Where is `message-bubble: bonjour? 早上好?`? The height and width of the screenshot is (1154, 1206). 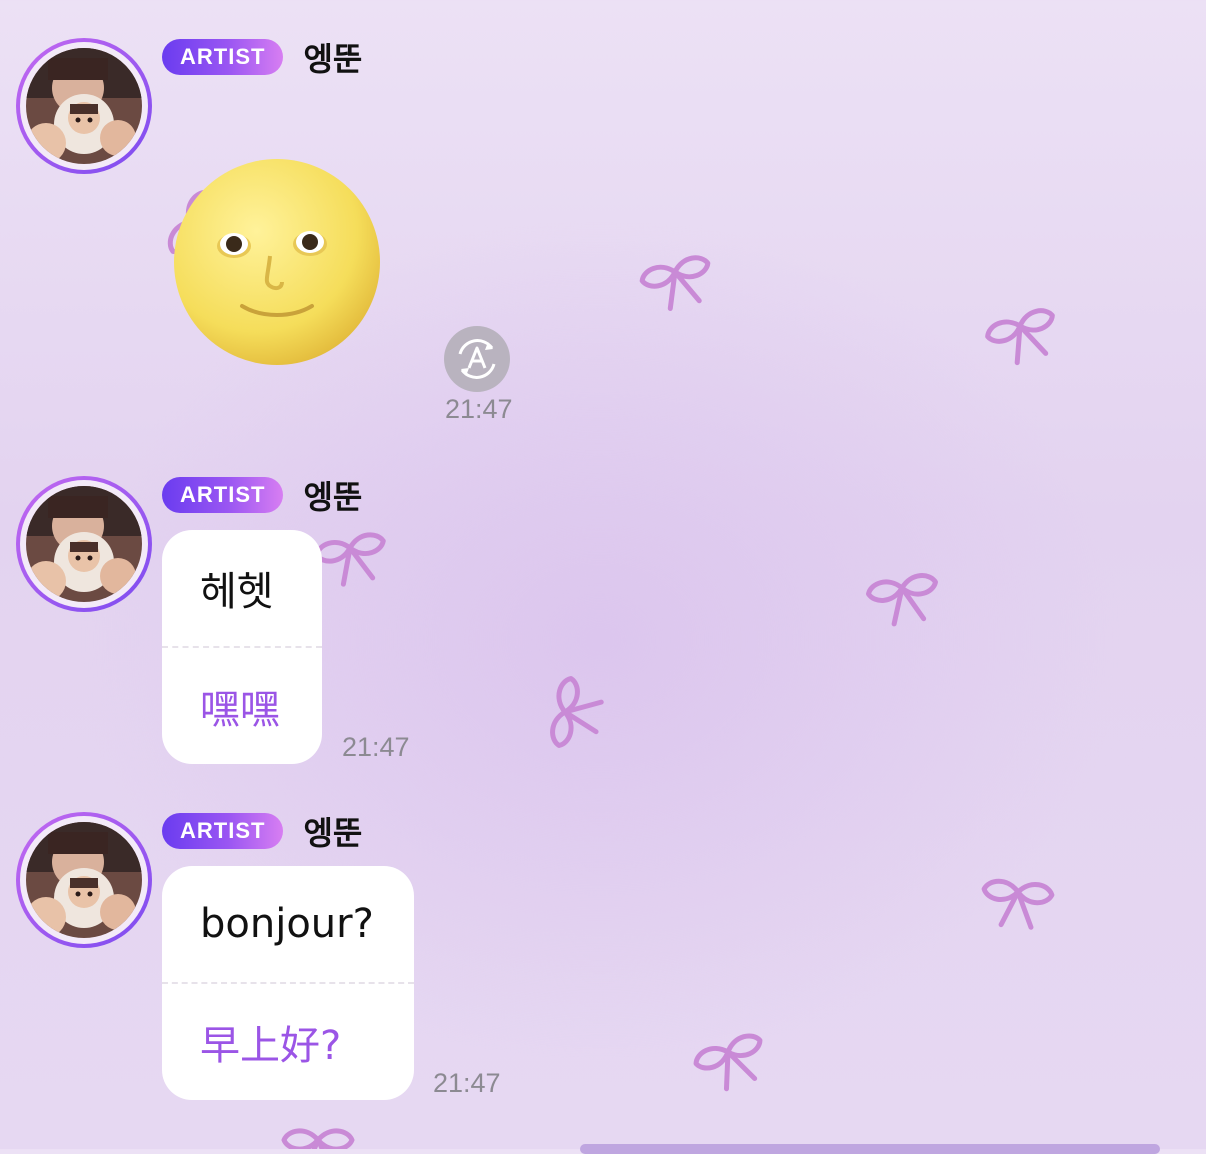
message-bubble: bonjour? 早上好? is located at coordinates (288, 983).